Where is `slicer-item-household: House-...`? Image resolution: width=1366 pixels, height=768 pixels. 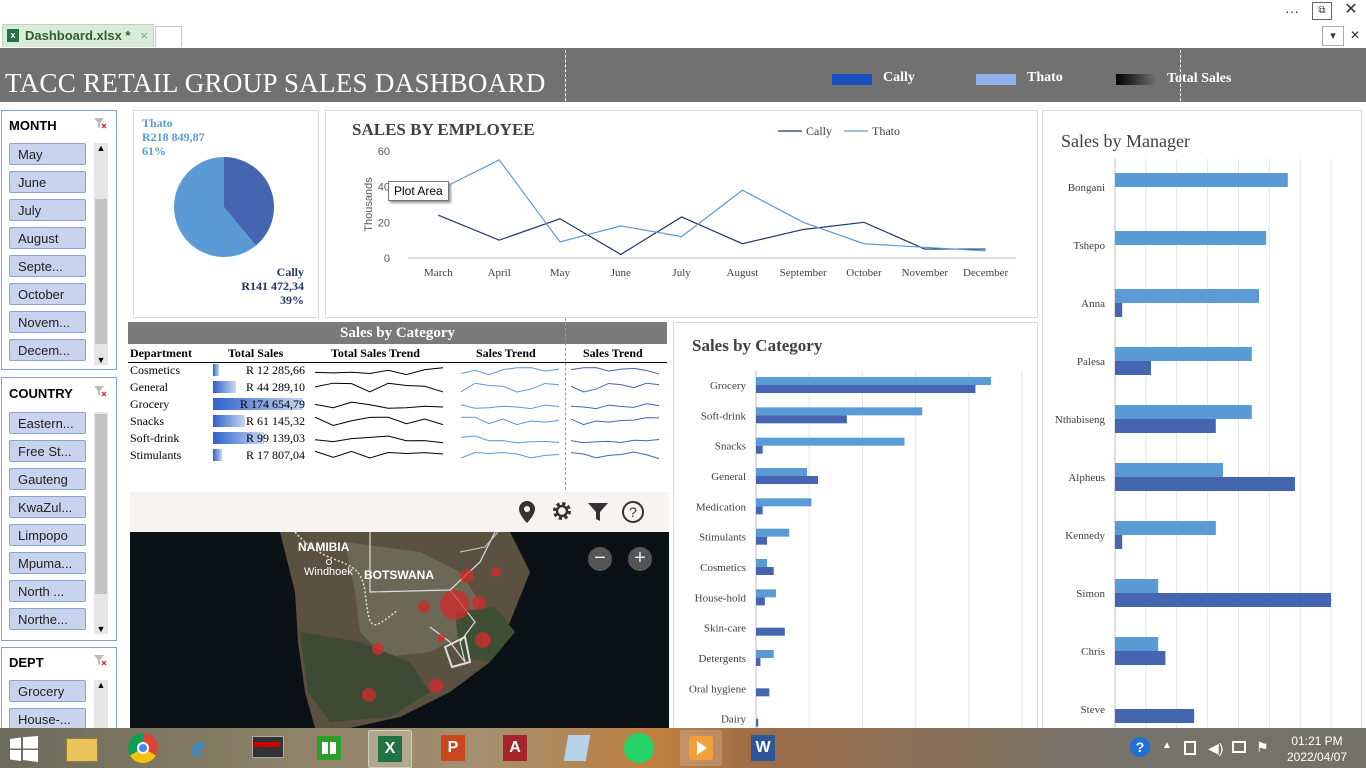
slicer-item-household: House-... is located at coordinates (47, 719).